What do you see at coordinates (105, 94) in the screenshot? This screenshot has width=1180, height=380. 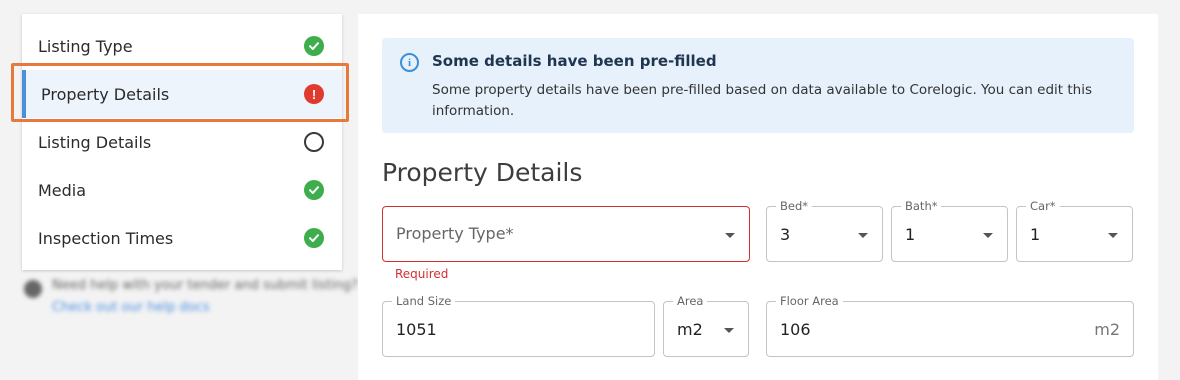 I see `sidebar-item-label: Property Details` at bounding box center [105, 94].